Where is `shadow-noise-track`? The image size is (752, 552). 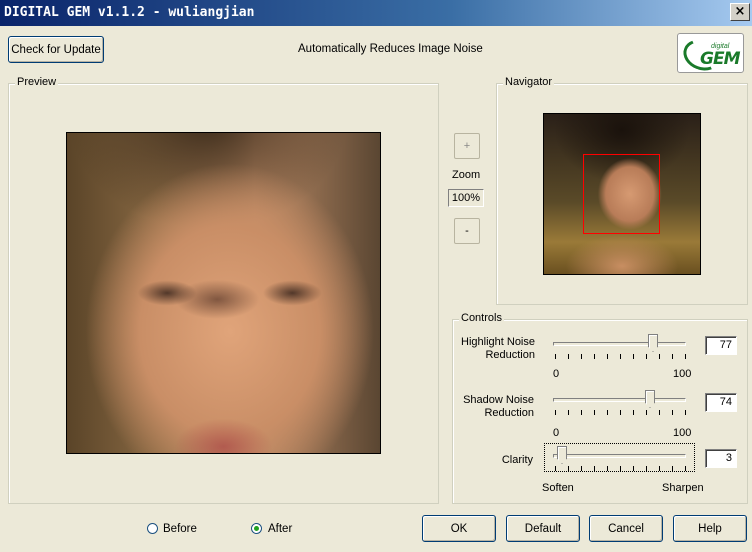
shadow-noise-track is located at coordinates (619, 400).